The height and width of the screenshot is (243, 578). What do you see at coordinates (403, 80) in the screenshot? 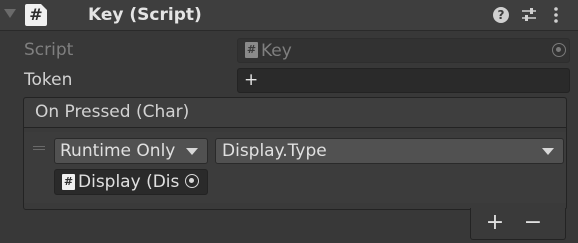
I see `token-input` at bounding box center [403, 80].